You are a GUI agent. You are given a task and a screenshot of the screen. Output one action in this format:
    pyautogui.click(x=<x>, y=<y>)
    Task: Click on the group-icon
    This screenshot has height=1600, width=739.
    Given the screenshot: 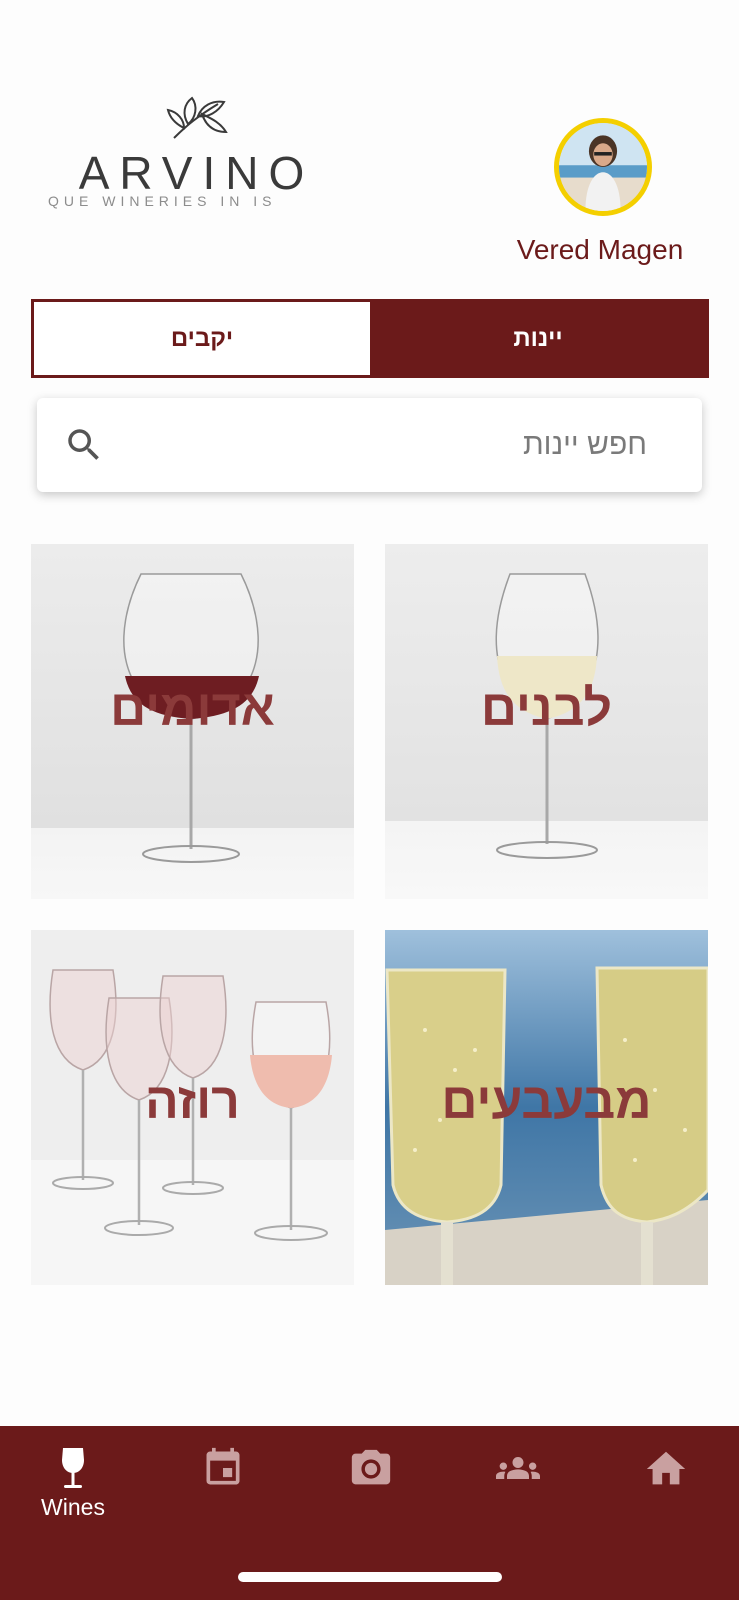 What is the action you would take?
    pyautogui.click(x=518, y=1468)
    